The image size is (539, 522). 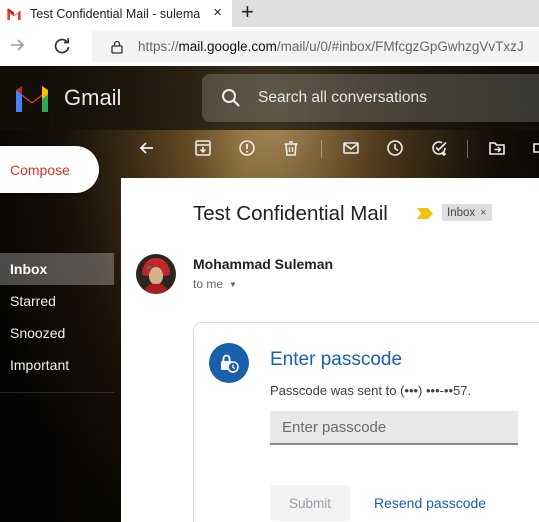 What do you see at coordinates (208, 284) in the screenshot?
I see `recipient-text: to me` at bounding box center [208, 284].